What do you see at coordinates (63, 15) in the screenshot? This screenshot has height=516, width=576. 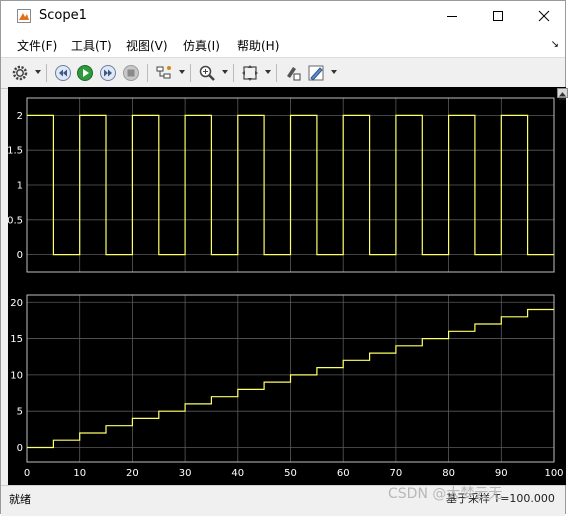 I see `window-title: Scope1` at bounding box center [63, 15].